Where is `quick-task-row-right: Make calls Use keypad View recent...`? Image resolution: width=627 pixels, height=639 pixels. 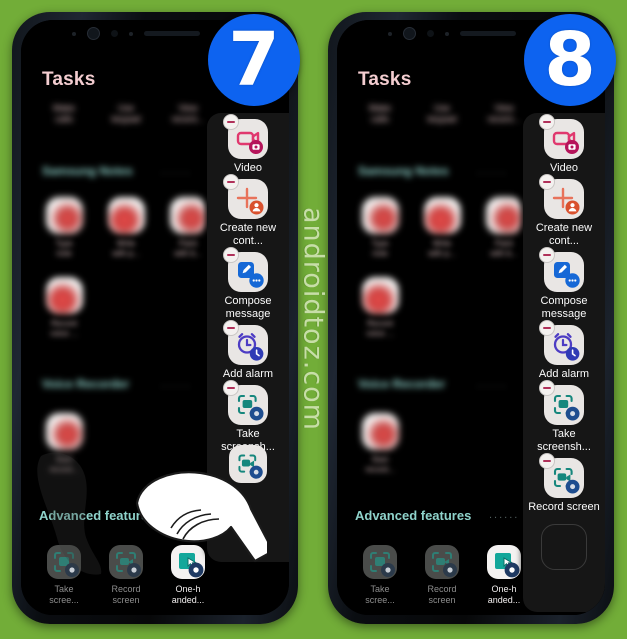 quick-task-row-right: Make calls Use keypad View recent... is located at coordinates (442, 114).